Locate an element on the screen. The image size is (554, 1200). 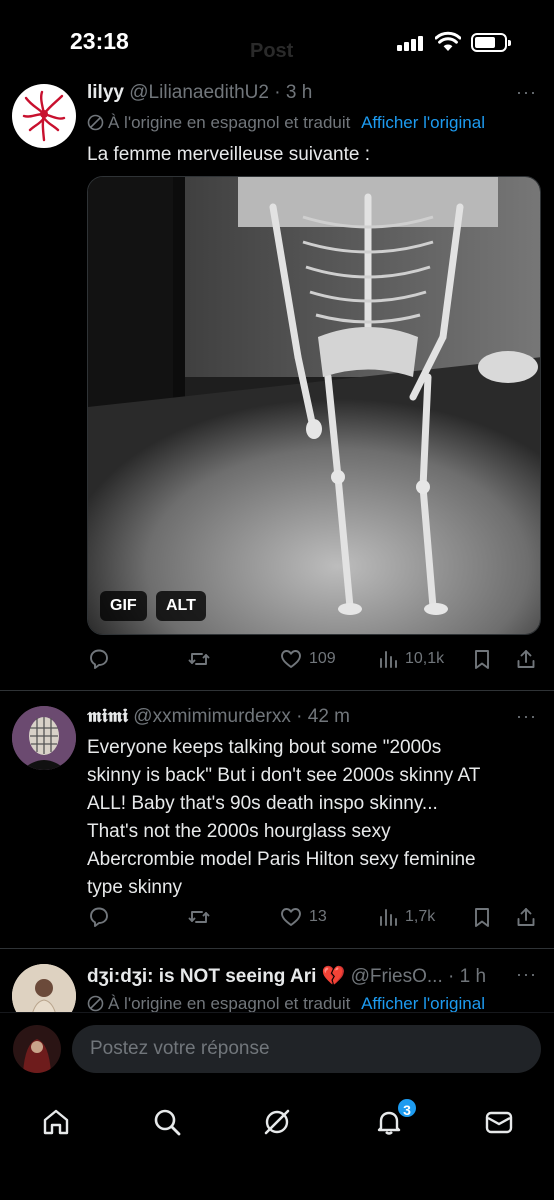
pinhead-avatar-icon is located at coordinates (44, 738).